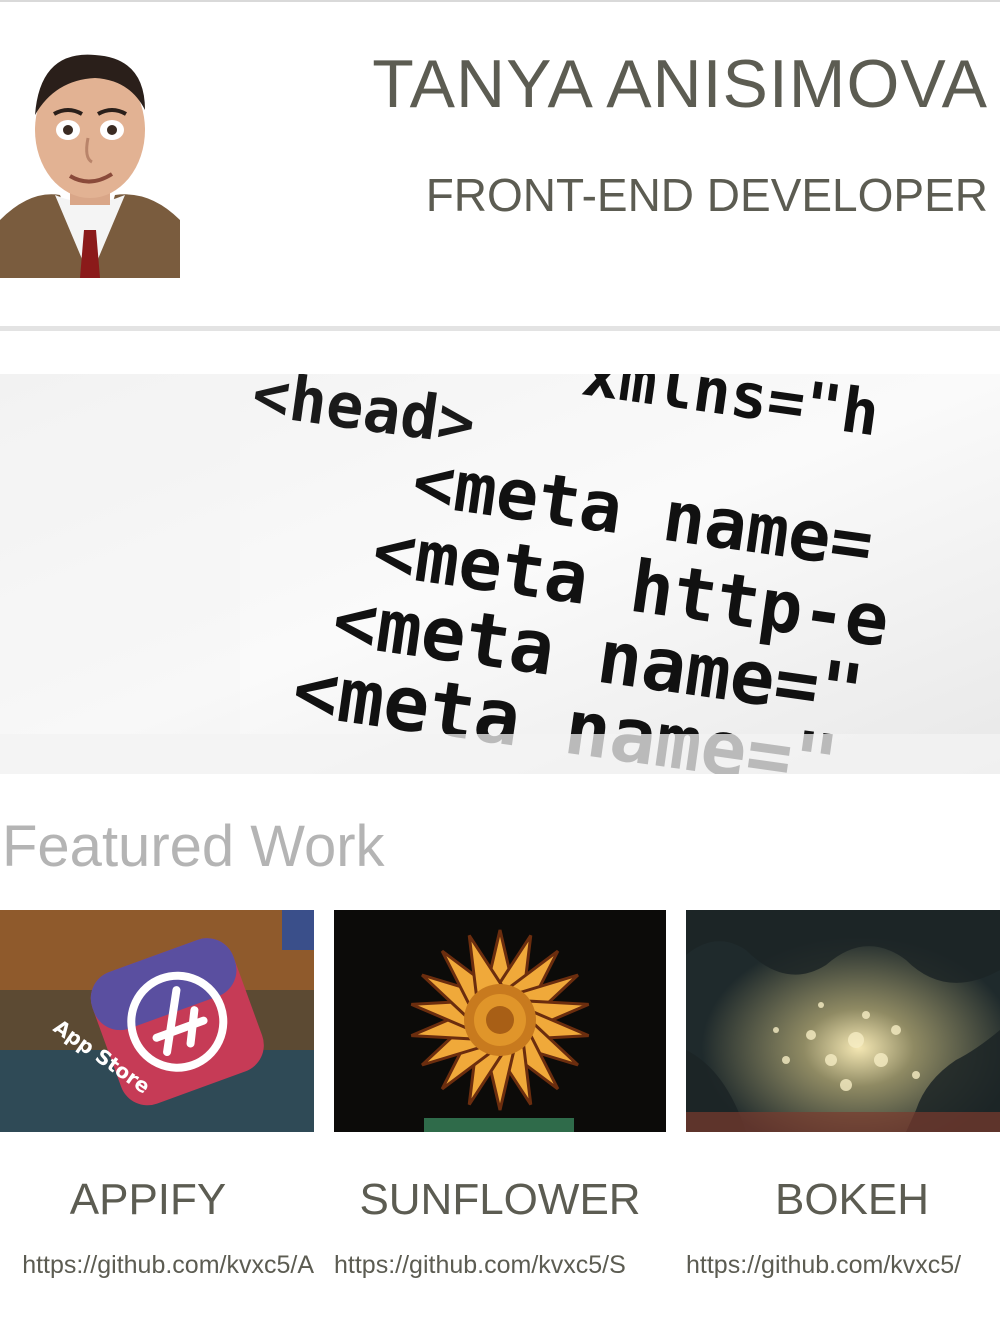 The image size is (1000, 1340). Describe the element at coordinates (706, 195) in the screenshot. I see `job-title: FRONT-END DEVELOPER` at that location.